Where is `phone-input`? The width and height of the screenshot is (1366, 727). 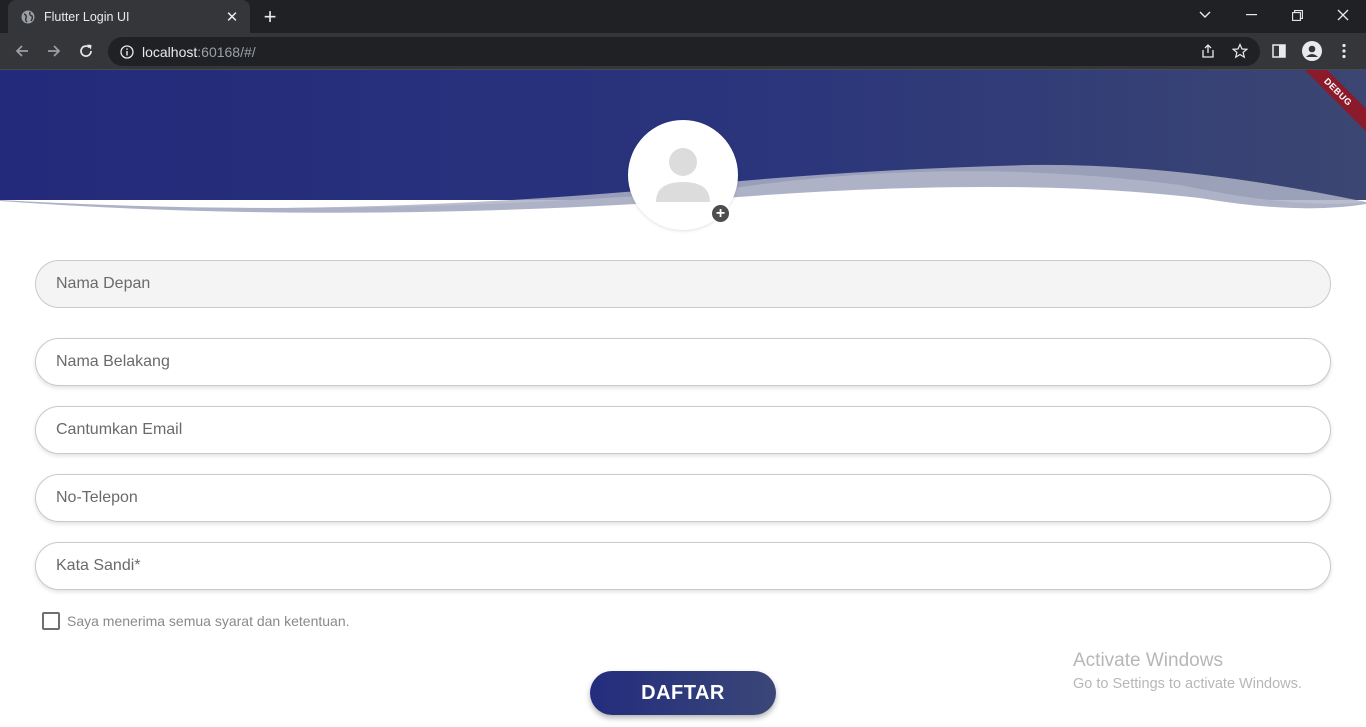 phone-input is located at coordinates (693, 498).